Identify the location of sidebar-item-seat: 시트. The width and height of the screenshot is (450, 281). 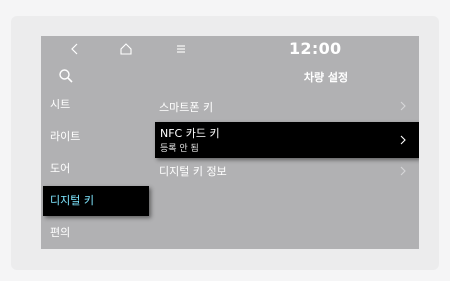
(102, 105).